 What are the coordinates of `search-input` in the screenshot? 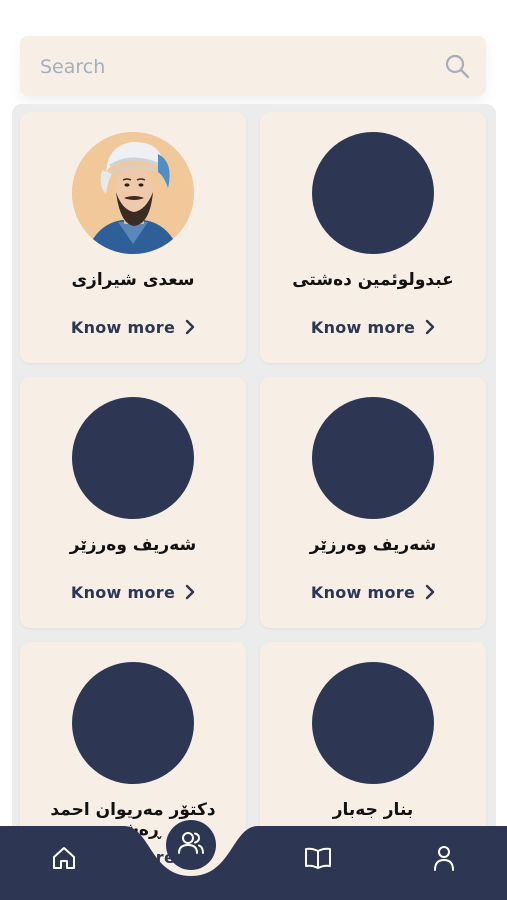 It's located at (230, 67).